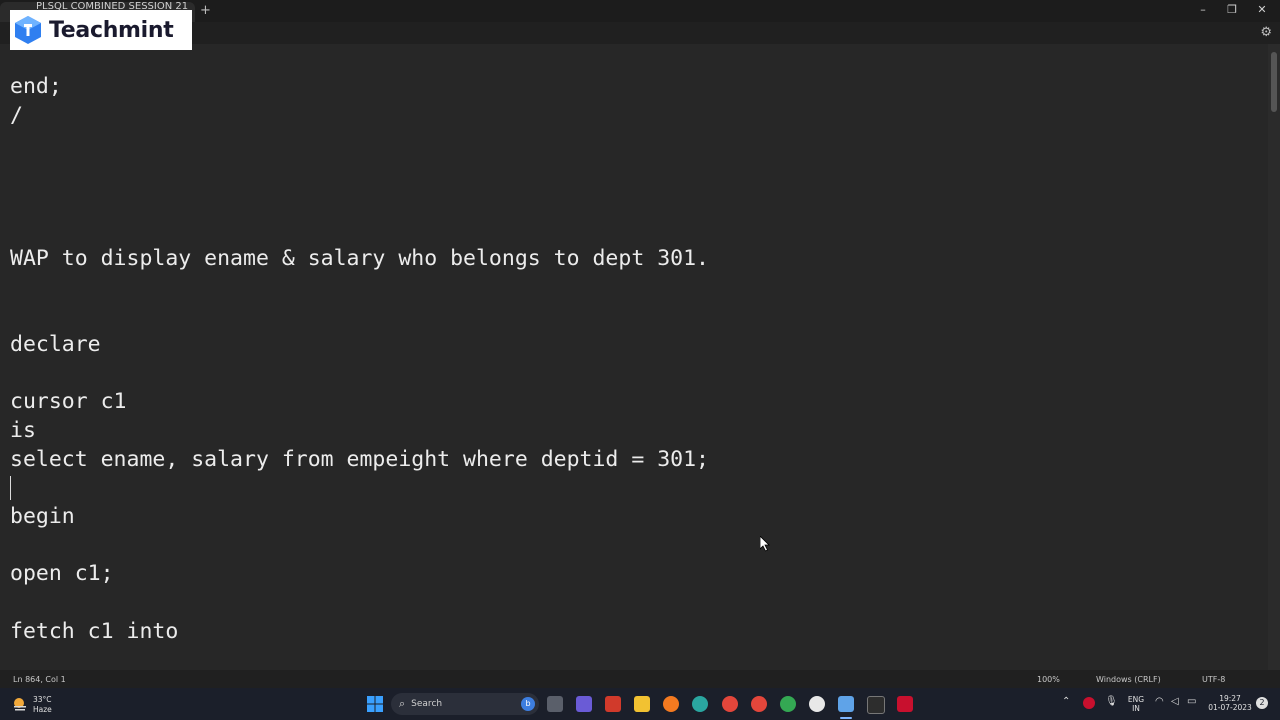 The image size is (1280, 720). I want to click on zoom-level: 100%, so click(1048, 679).